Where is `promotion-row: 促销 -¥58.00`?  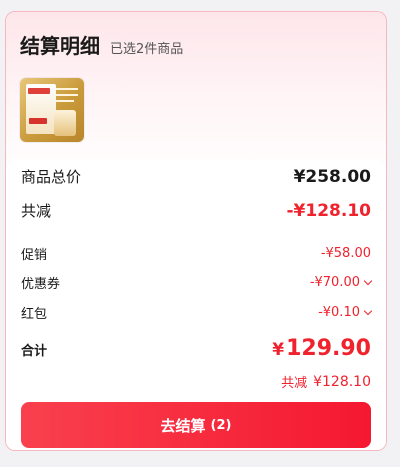 promotion-row: 促销 -¥58.00 is located at coordinates (196, 253).